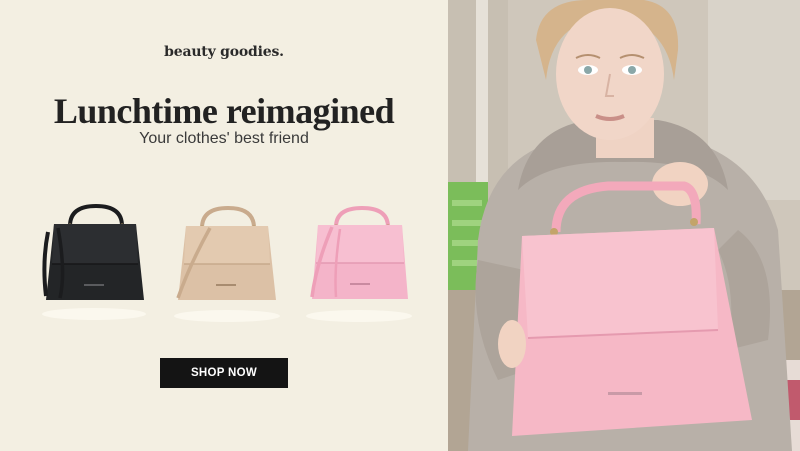  I want to click on subheadline: Your clothes' best friend, so click(224, 138).